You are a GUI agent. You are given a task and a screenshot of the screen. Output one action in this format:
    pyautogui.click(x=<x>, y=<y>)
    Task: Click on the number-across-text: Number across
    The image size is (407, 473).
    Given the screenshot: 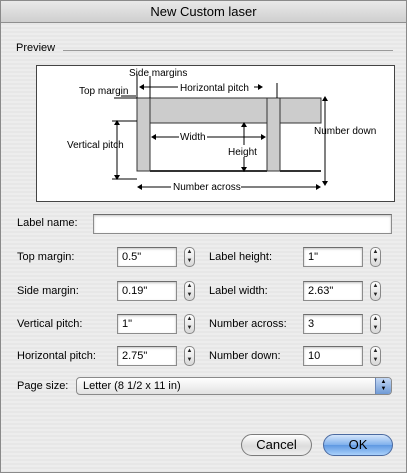 What is the action you would take?
    pyautogui.click(x=207, y=187)
    